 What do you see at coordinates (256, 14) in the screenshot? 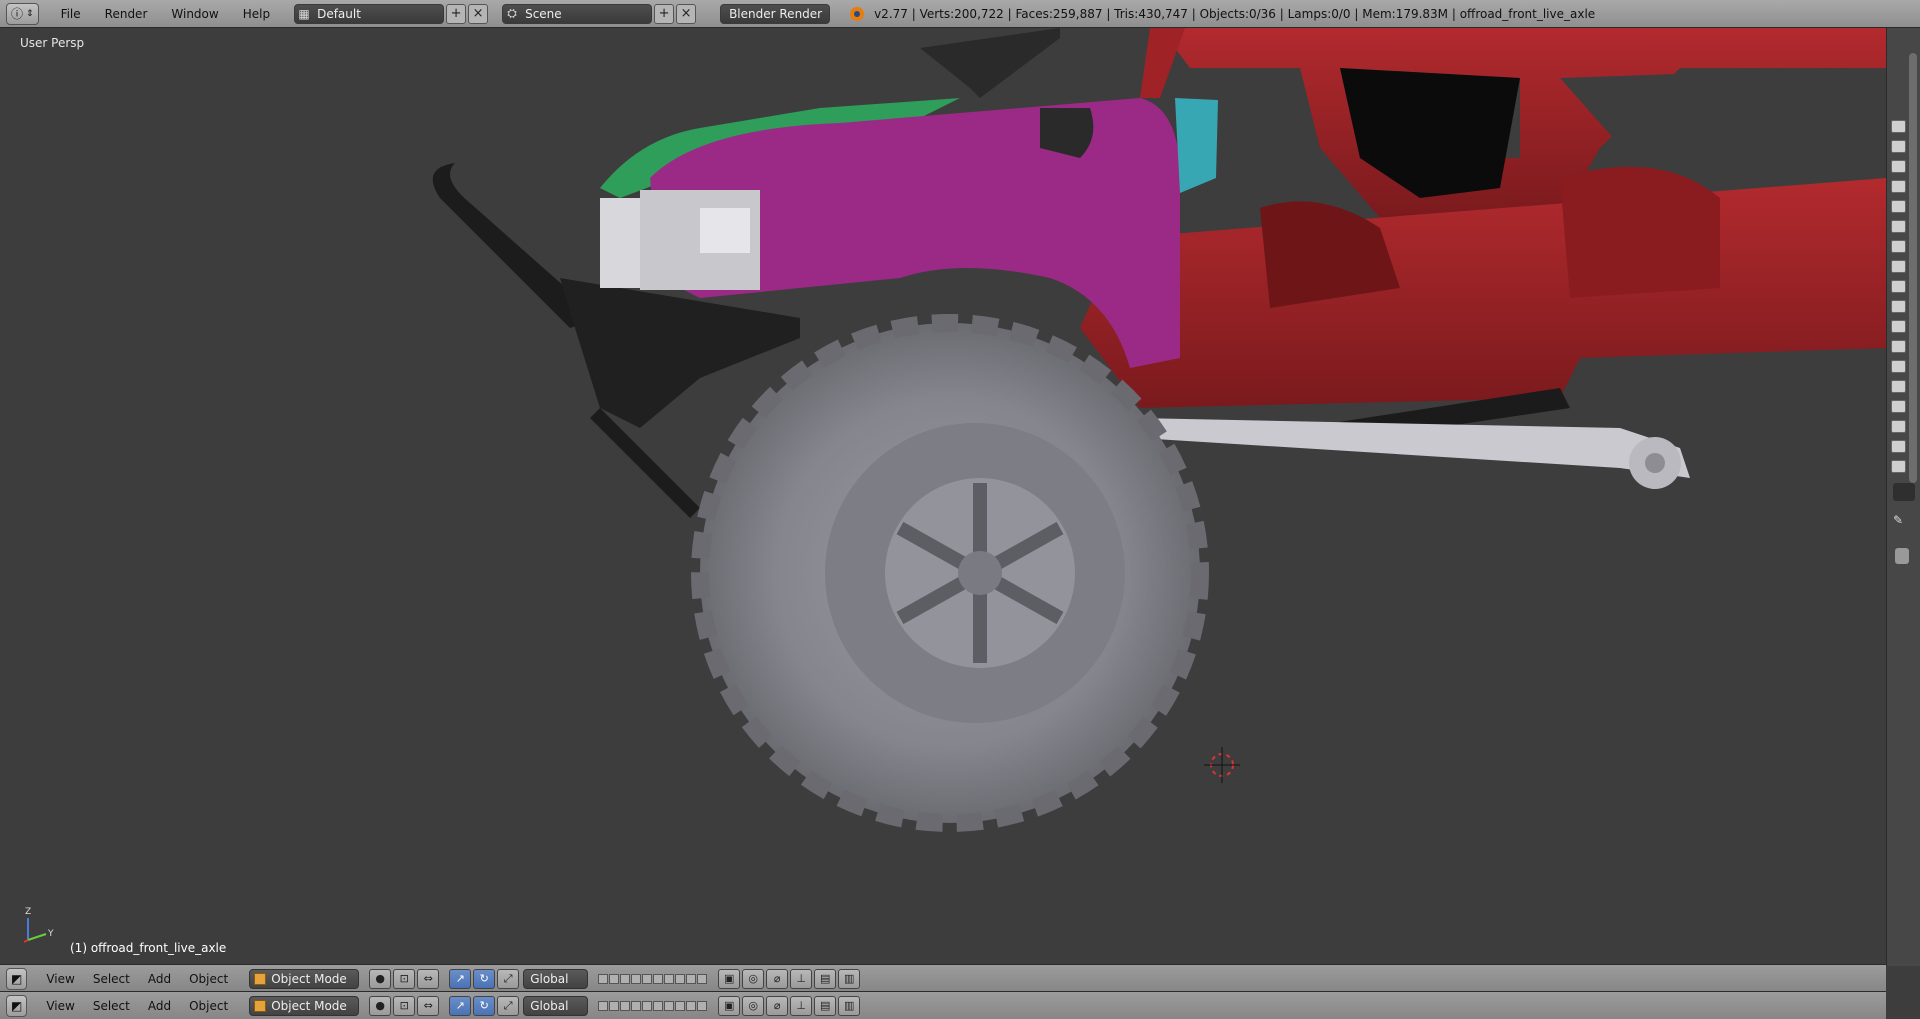
I see `menu-help: Help` at bounding box center [256, 14].